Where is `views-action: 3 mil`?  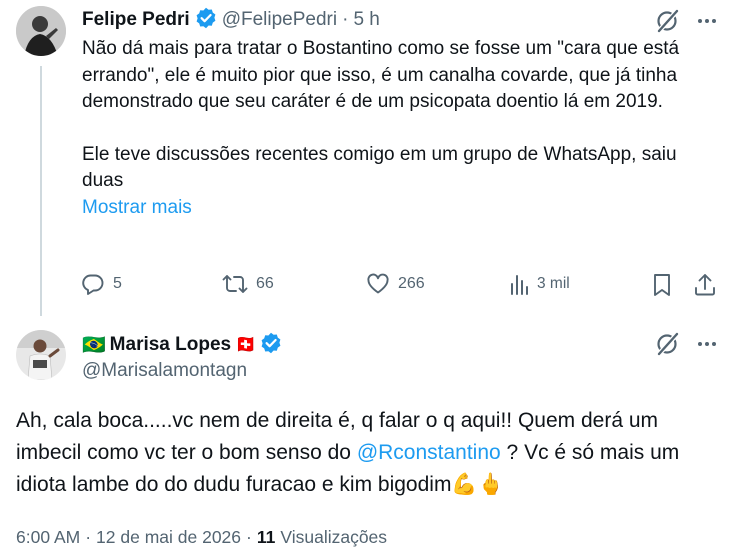 views-action: 3 mil is located at coordinates (539, 284).